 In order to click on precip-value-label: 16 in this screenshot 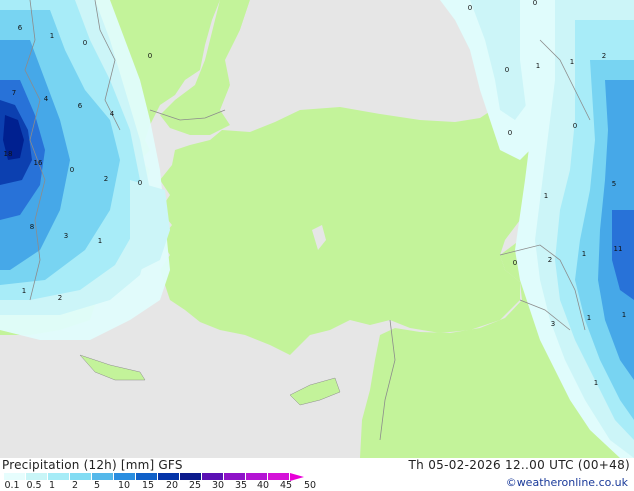, I will do `click(38, 163)`.